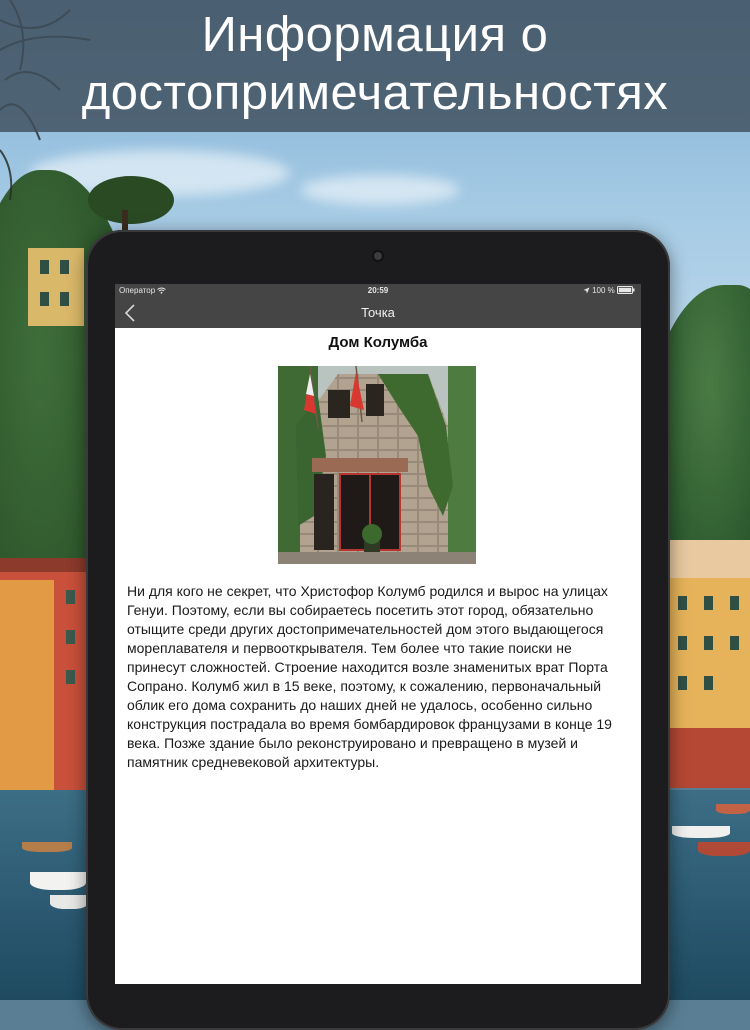 This screenshot has height=1030, width=750. I want to click on nav-title: Точка, so click(378, 312).